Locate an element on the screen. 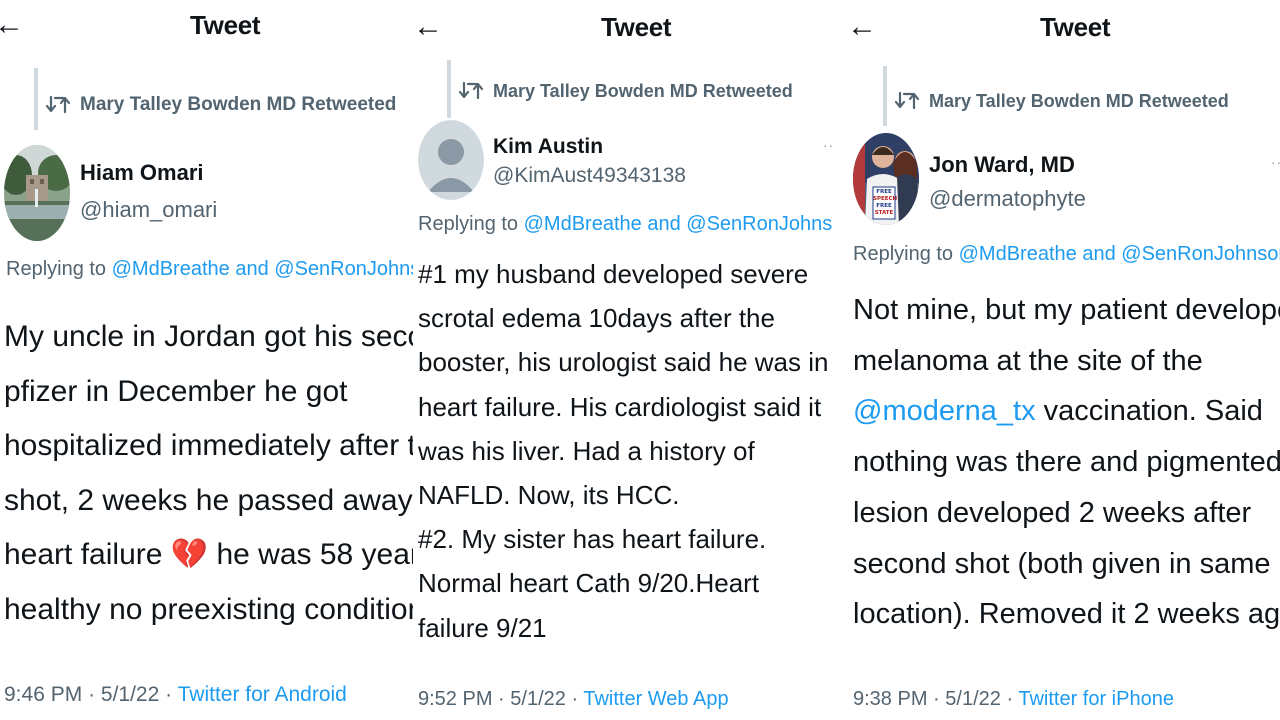 Image resolution: width=1280 pixels, height=720 pixels. tweet-time: 9:38 PM is located at coordinates (890, 699).